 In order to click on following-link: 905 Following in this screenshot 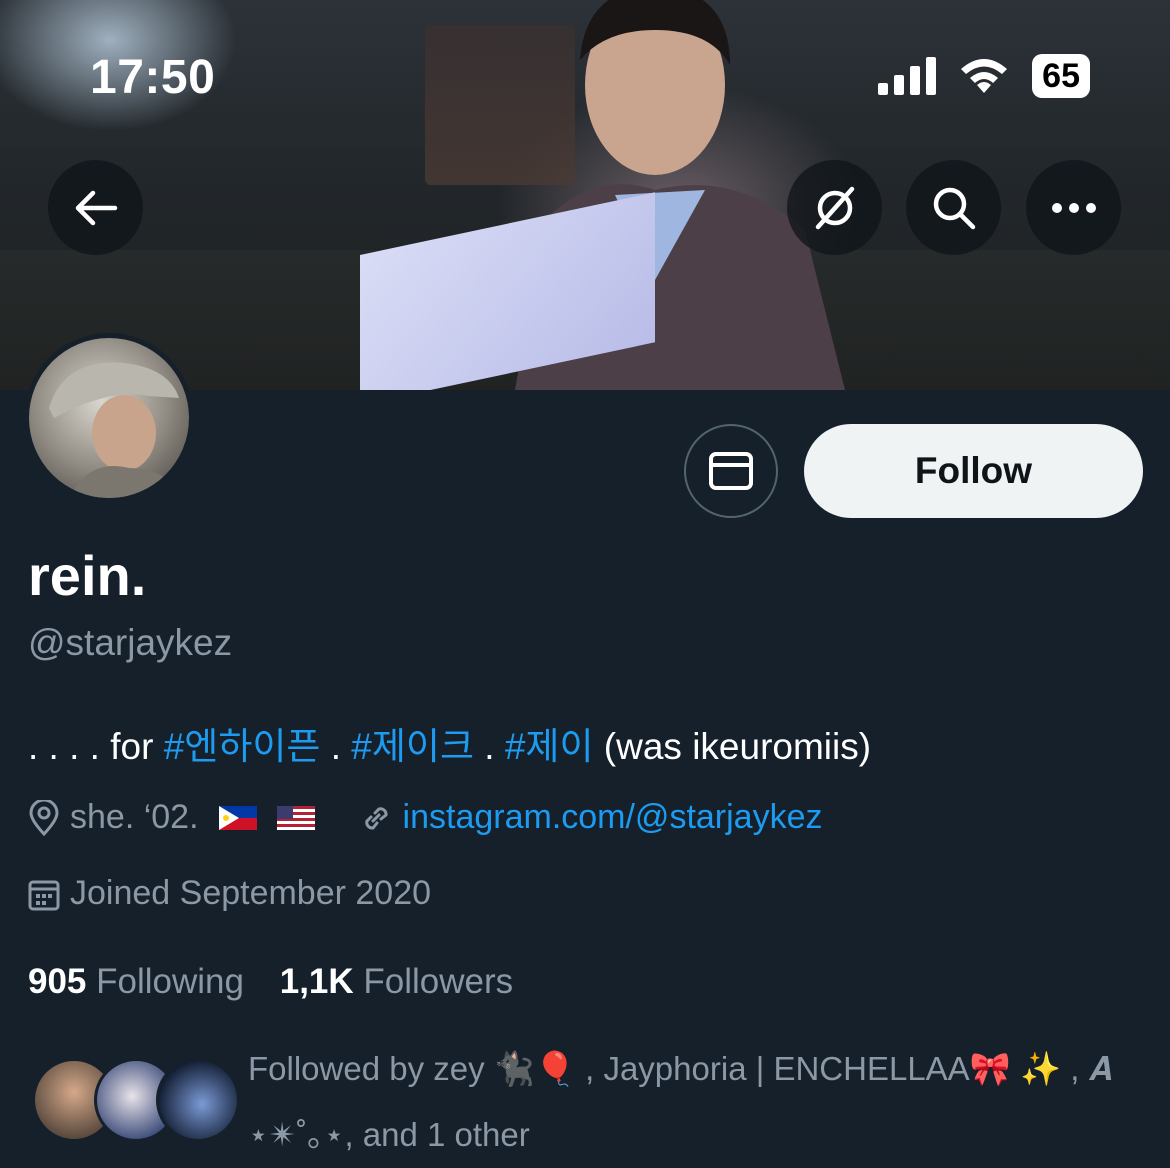, I will do `click(136, 981)`.